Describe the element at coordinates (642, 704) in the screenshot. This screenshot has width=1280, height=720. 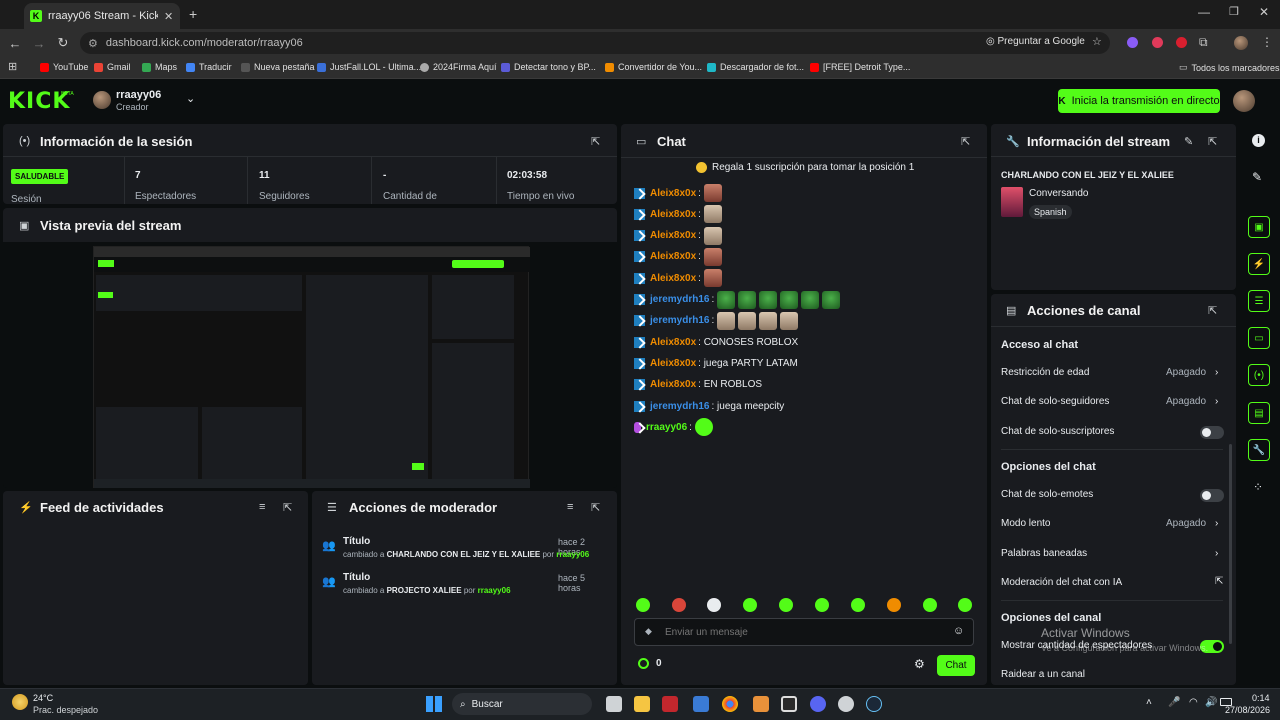
I see `file-explorer-icon` at that location.